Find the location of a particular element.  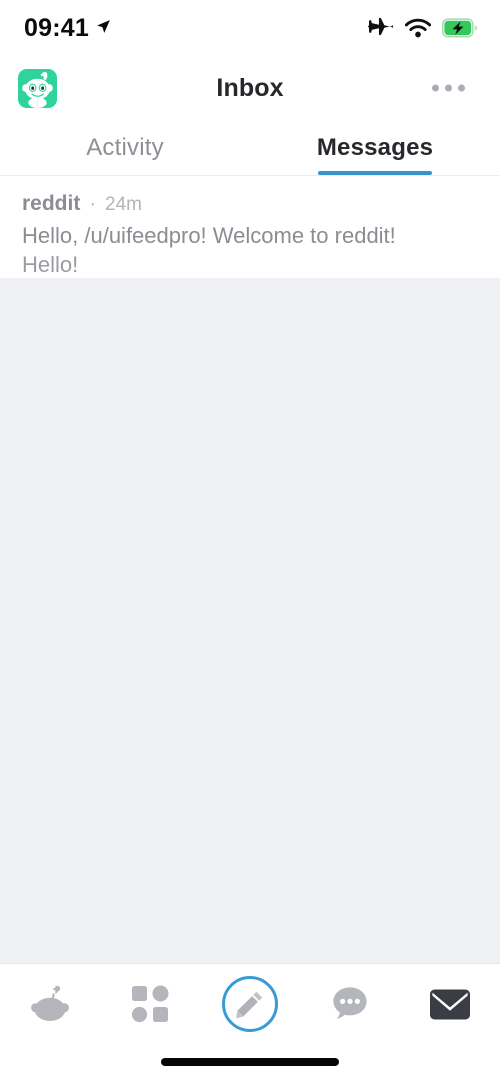

chat-bubble-dots-icon is located at coordinates (350, 1003).